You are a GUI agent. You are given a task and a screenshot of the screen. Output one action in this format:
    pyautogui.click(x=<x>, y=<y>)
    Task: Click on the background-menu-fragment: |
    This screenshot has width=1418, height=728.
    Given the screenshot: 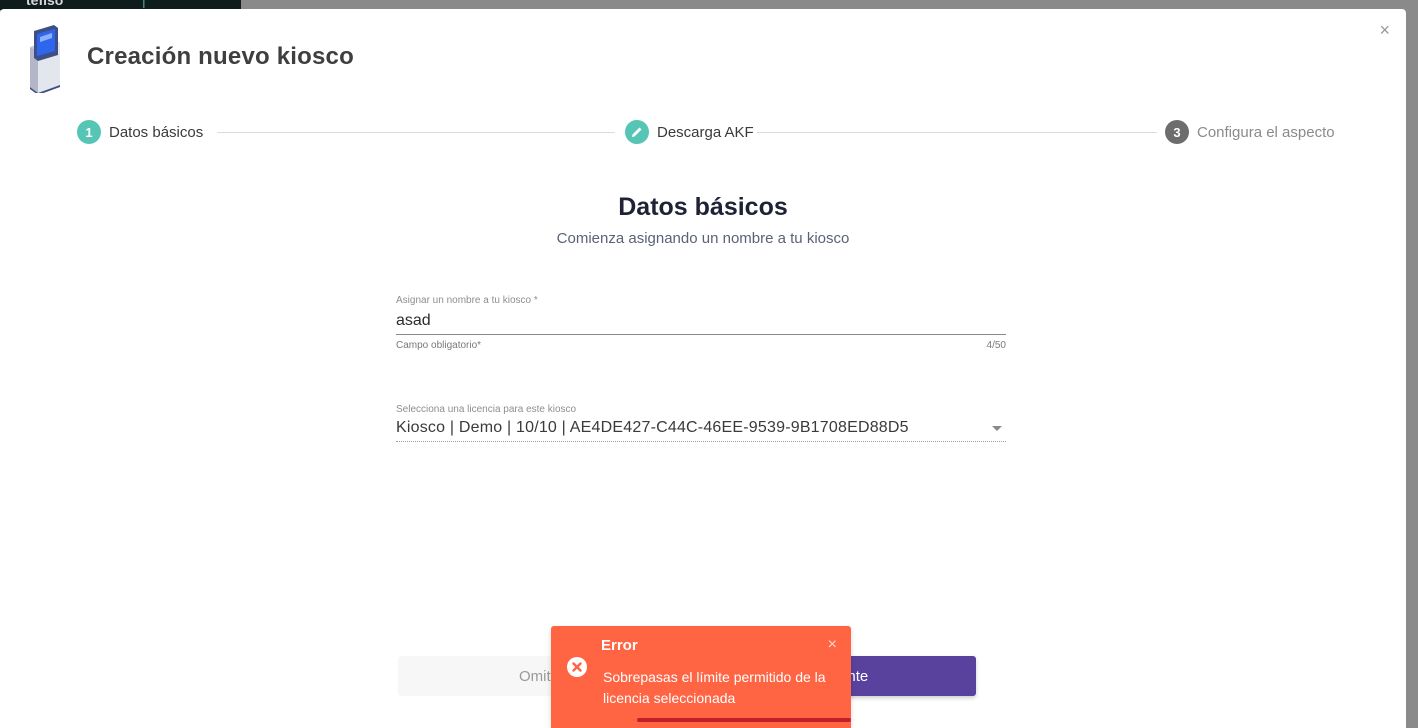 What is the action you would take?
    pyautogui.click(x=144, y=4)
    